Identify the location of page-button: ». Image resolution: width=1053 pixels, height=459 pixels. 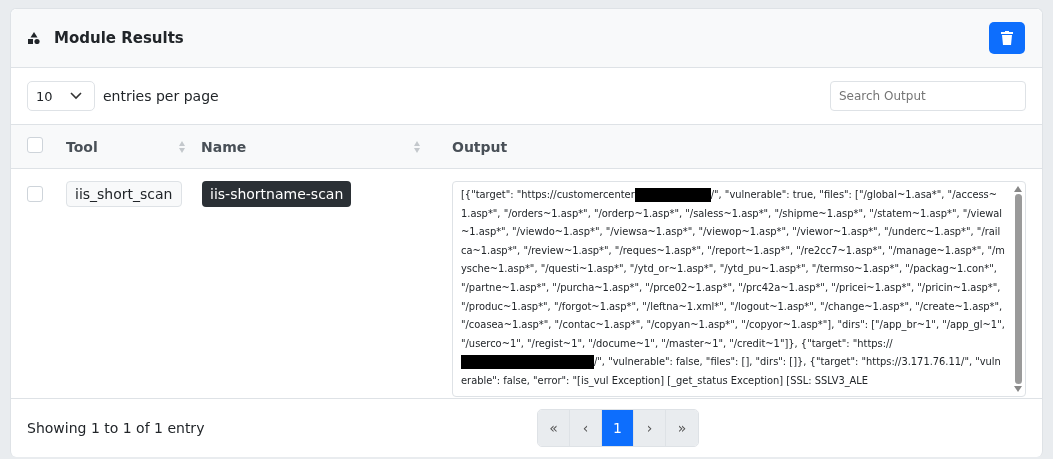
(682, 428).